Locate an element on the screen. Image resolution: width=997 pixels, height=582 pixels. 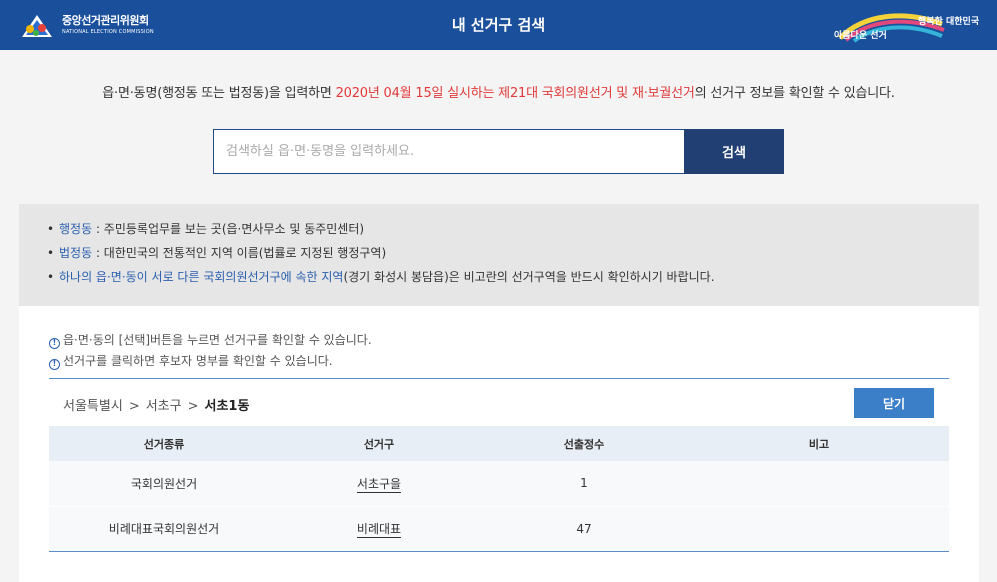
breadcrumb: 서울특별시 > 서초구 > 서초1동 is located at coordinates (156, 404).